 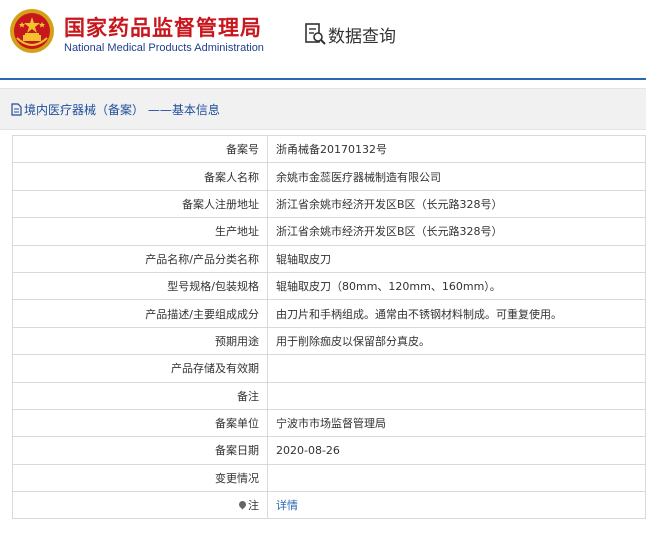 I want to click on table-row: 产品存储及有效期, so click(x=329, y=368).